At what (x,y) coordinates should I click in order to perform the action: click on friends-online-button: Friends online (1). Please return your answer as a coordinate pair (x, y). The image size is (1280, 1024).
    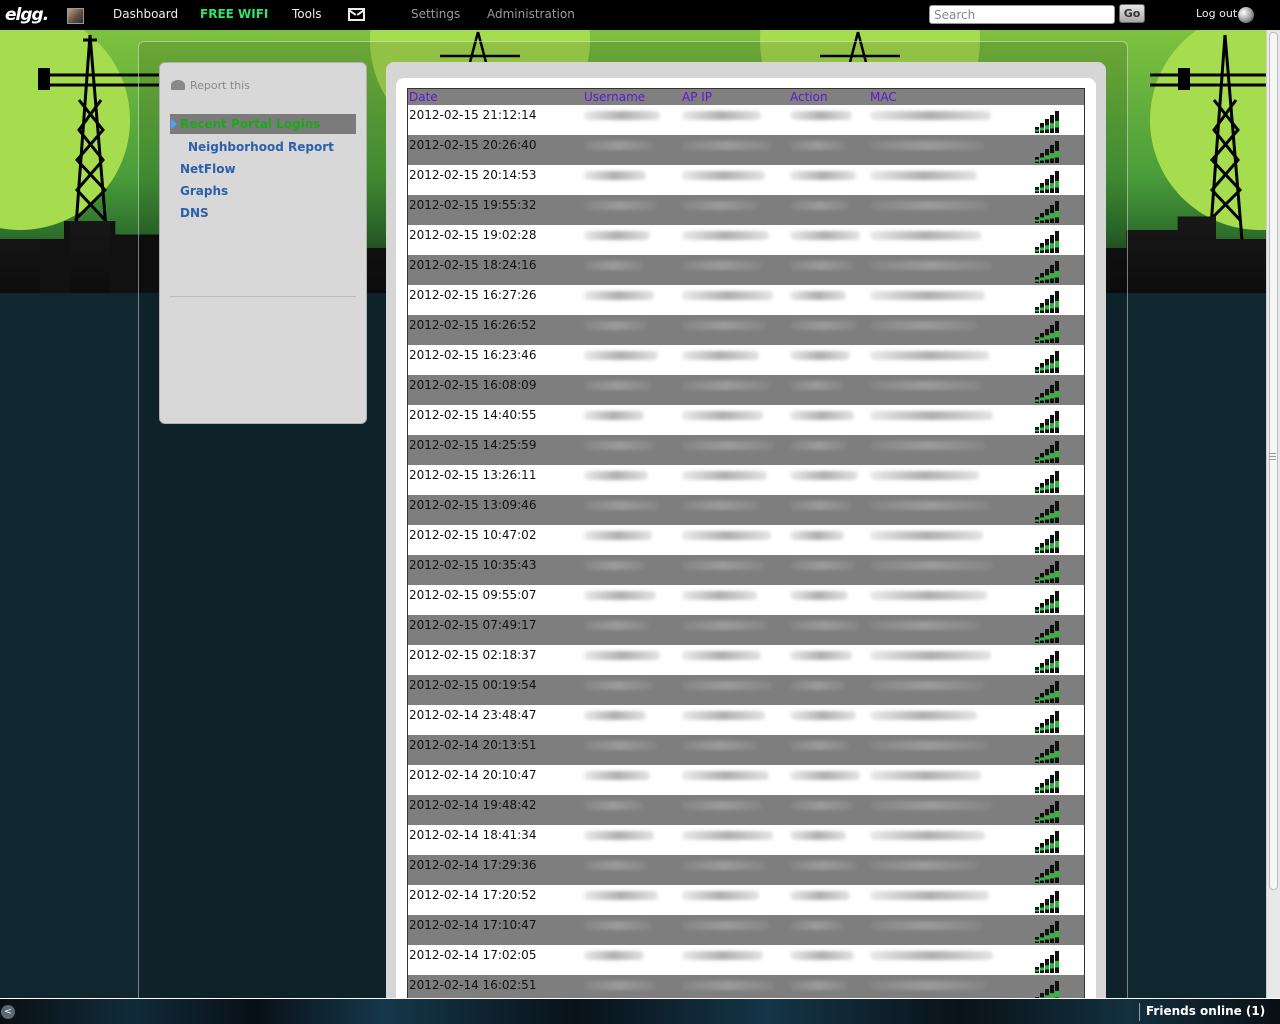
    Looking at the image, I should click on (1205, 1011).